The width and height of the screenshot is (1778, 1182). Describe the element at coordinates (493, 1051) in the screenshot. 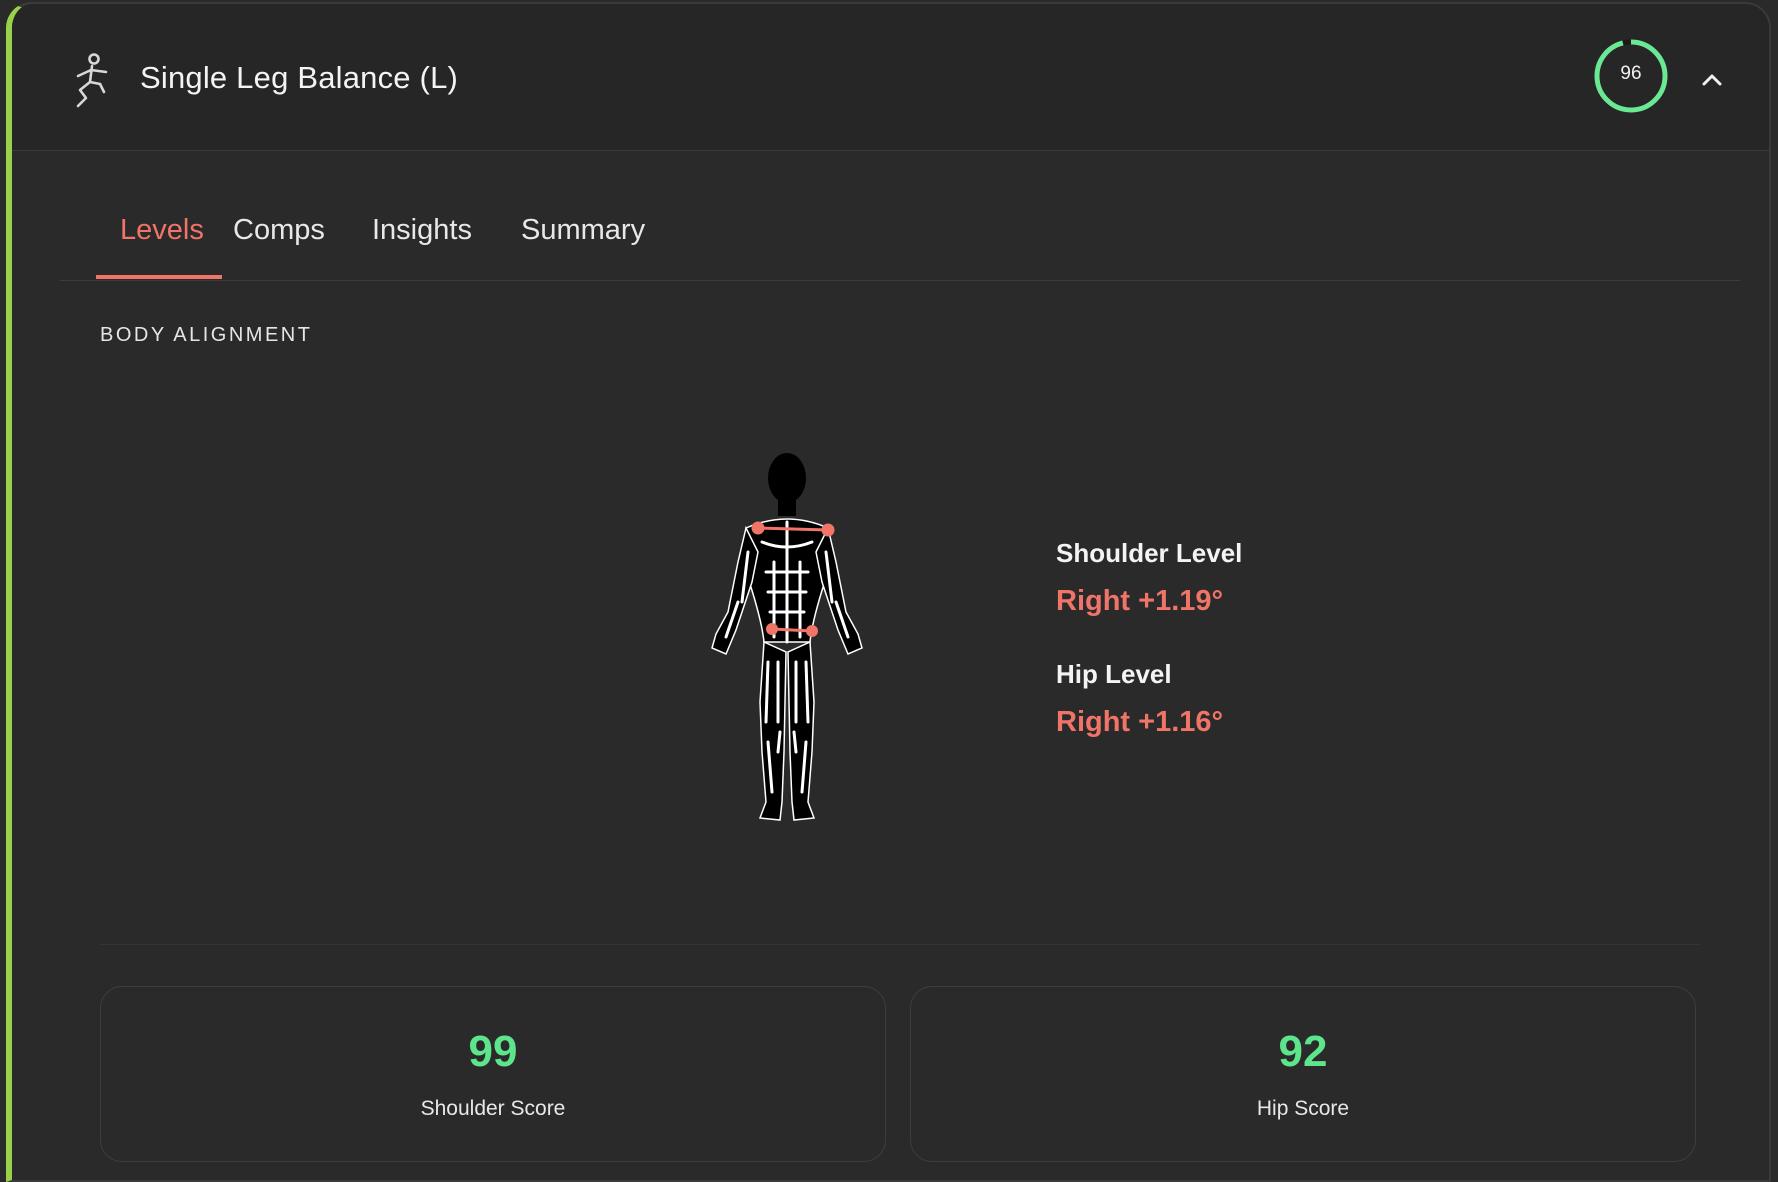

I see `shoulder-score-value: 99` at that location.